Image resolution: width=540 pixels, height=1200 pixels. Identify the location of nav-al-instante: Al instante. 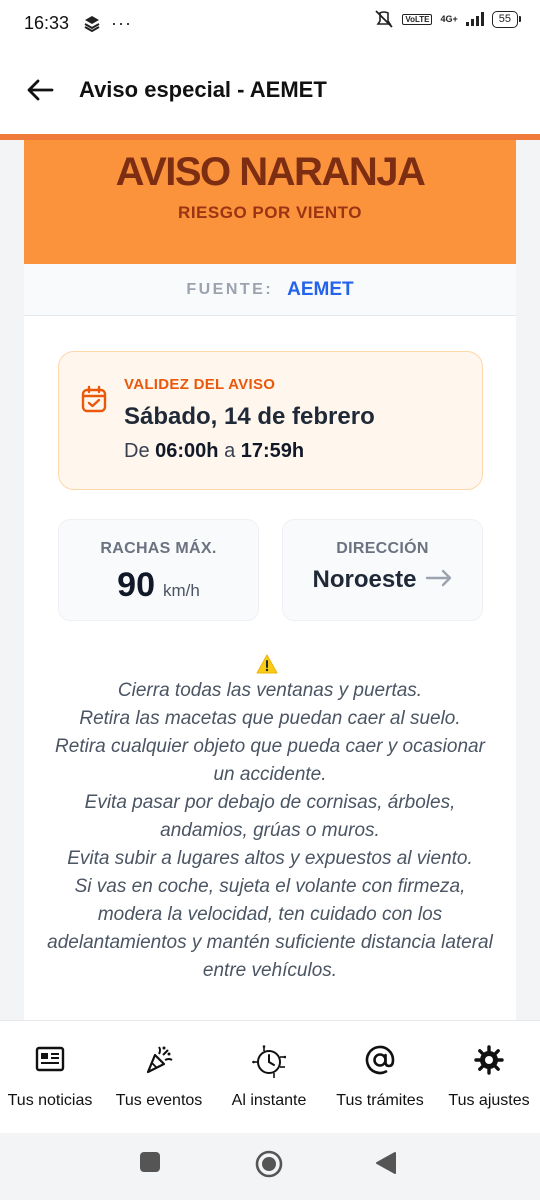
(269, 1077).